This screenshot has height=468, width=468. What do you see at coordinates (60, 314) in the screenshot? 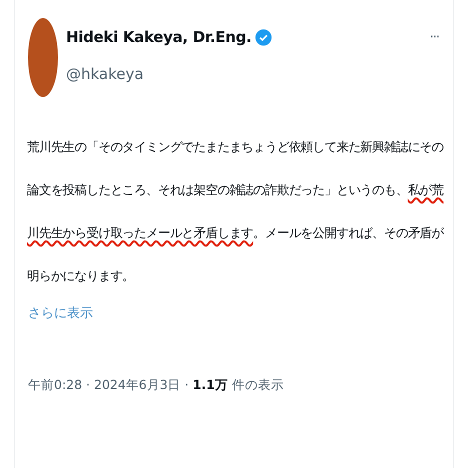
I see `show-more-link: さらに表示` at bounding box center [60, 314].